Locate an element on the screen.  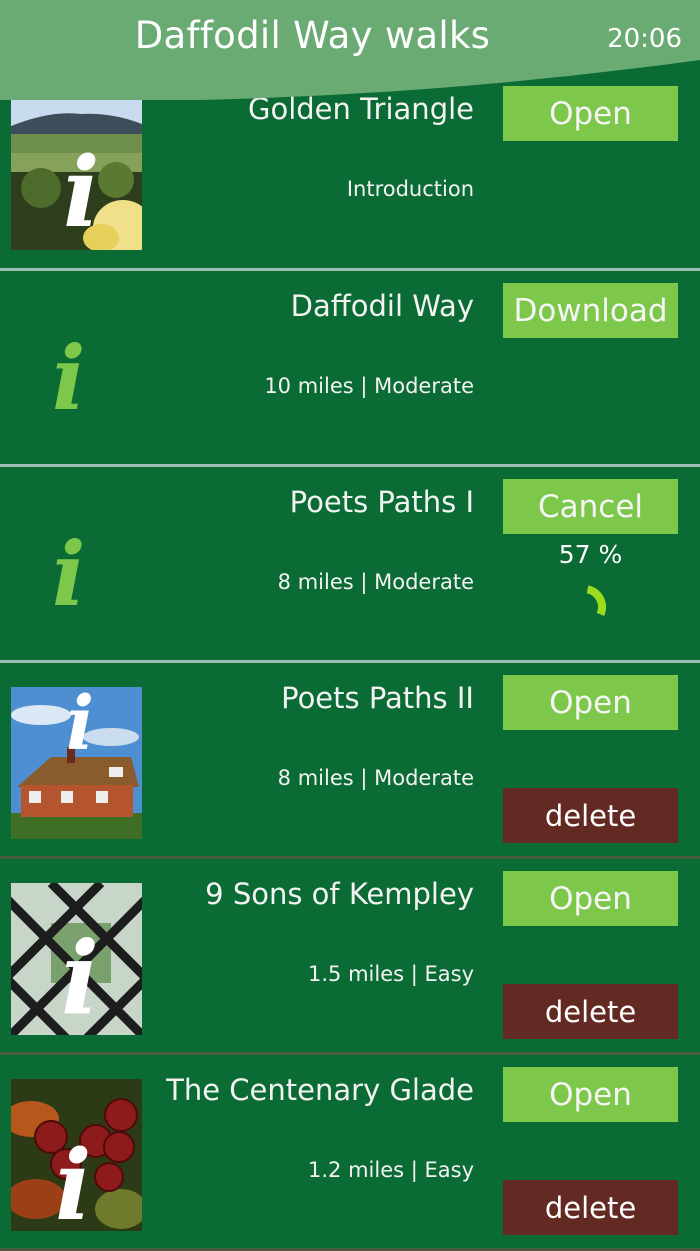
hills-landscape-thumbnail: i is located at coordinates (76, 174).